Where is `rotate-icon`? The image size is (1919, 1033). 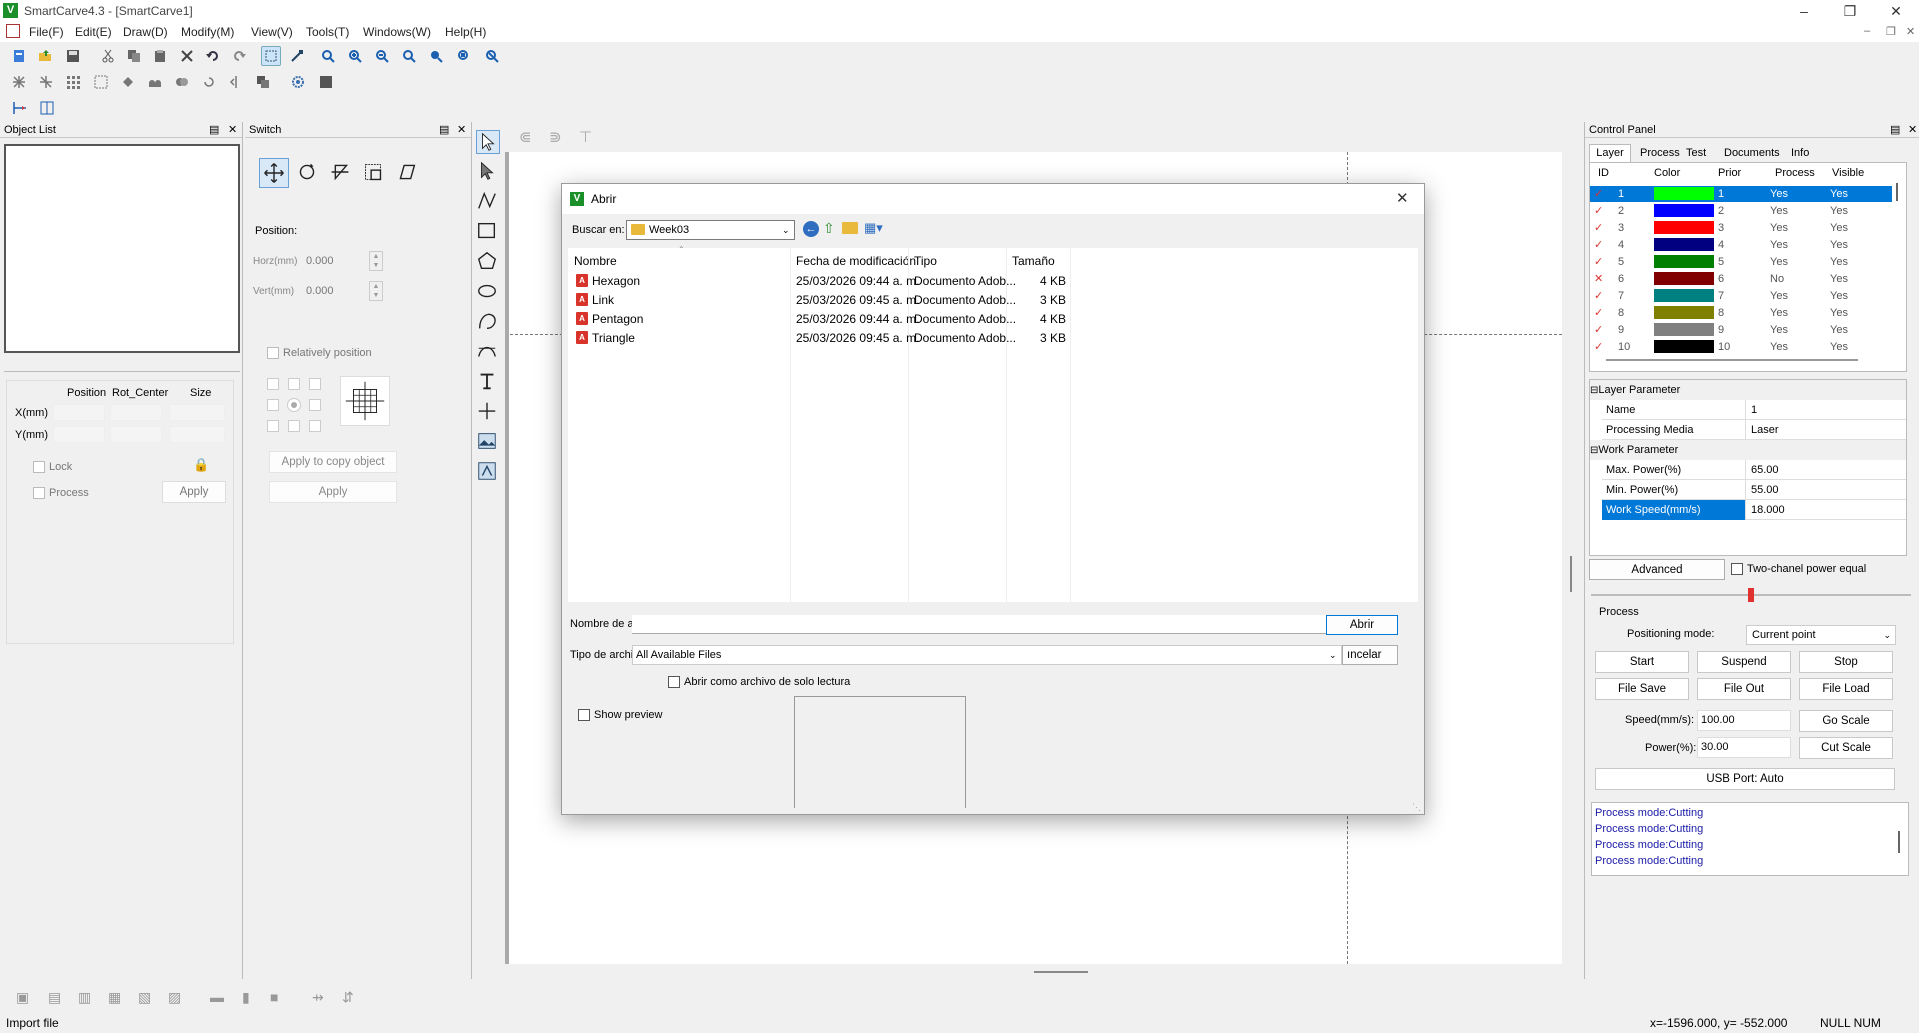 rotate-icon is located at coordinates (209, 82).